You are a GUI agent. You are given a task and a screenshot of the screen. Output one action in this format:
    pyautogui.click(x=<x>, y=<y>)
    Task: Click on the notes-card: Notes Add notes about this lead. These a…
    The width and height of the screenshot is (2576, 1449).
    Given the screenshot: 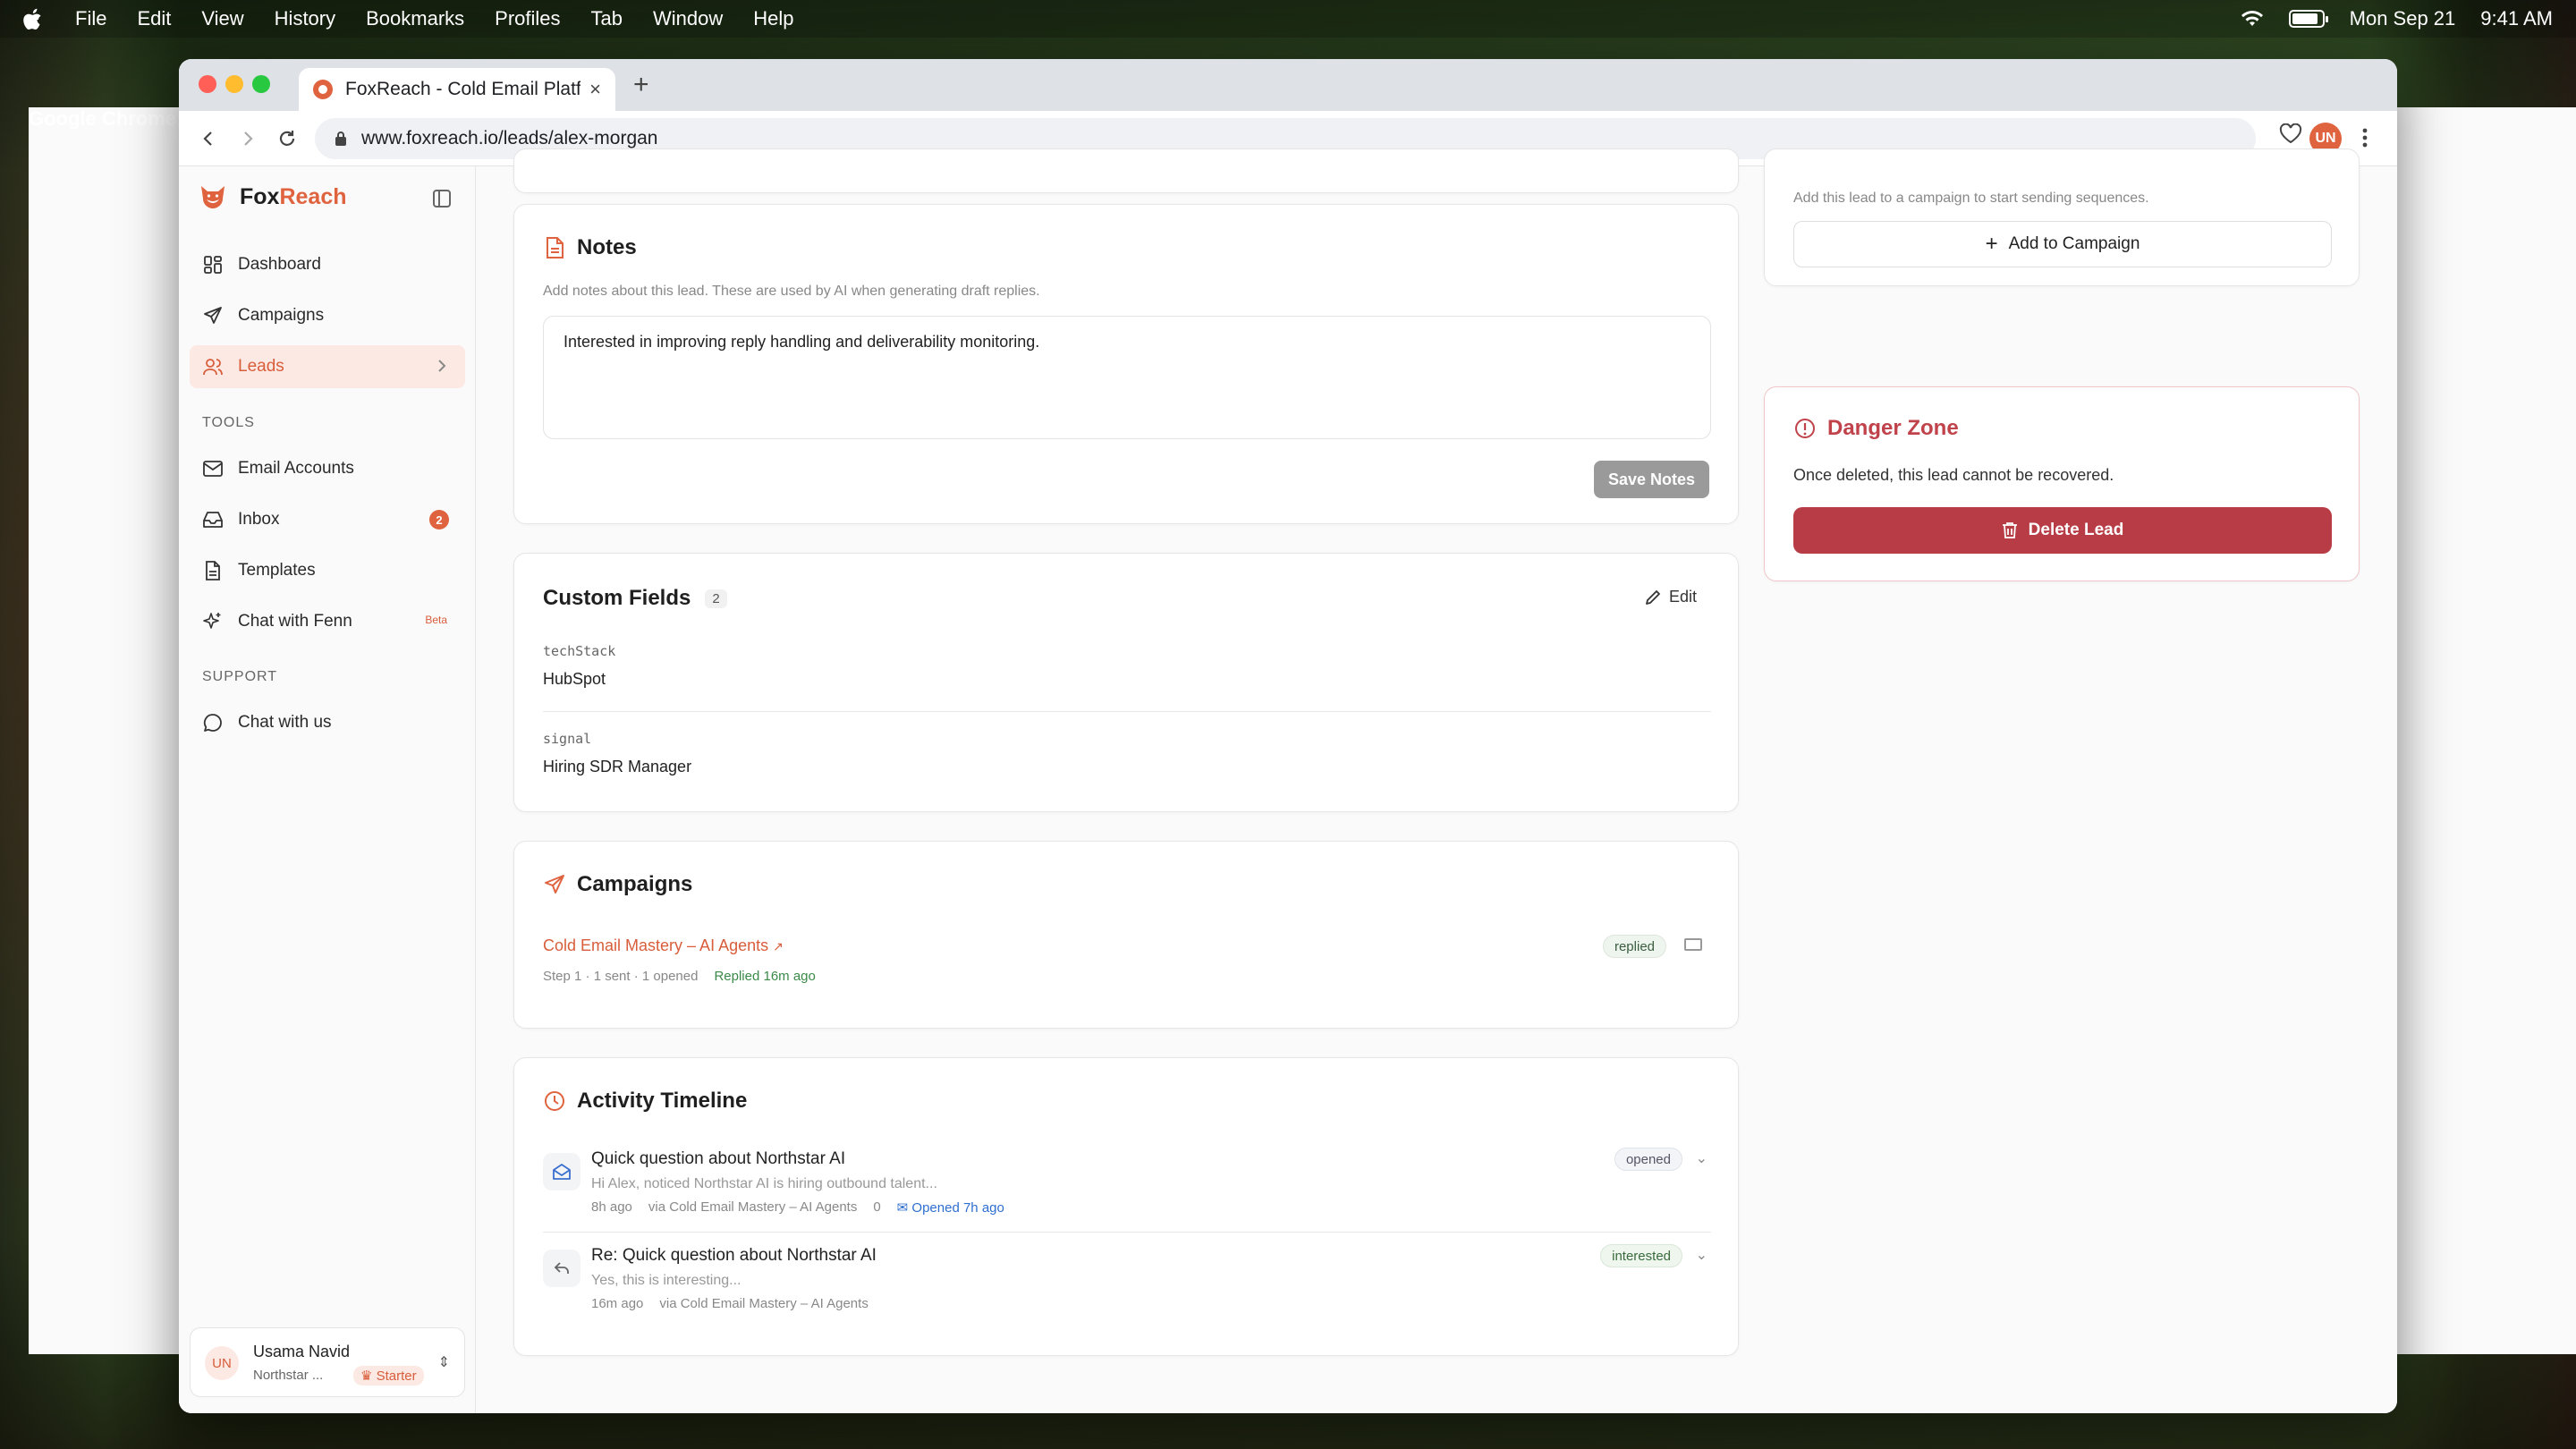 What is the action you would take?
    pyautogui.click(x=1126, y=364)
    